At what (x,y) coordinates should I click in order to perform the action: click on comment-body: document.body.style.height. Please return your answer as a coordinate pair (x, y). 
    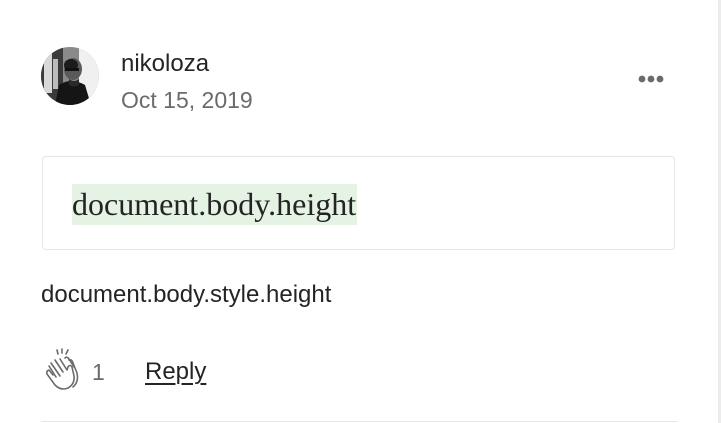
    Looking at the image, I should click on (186, 294).